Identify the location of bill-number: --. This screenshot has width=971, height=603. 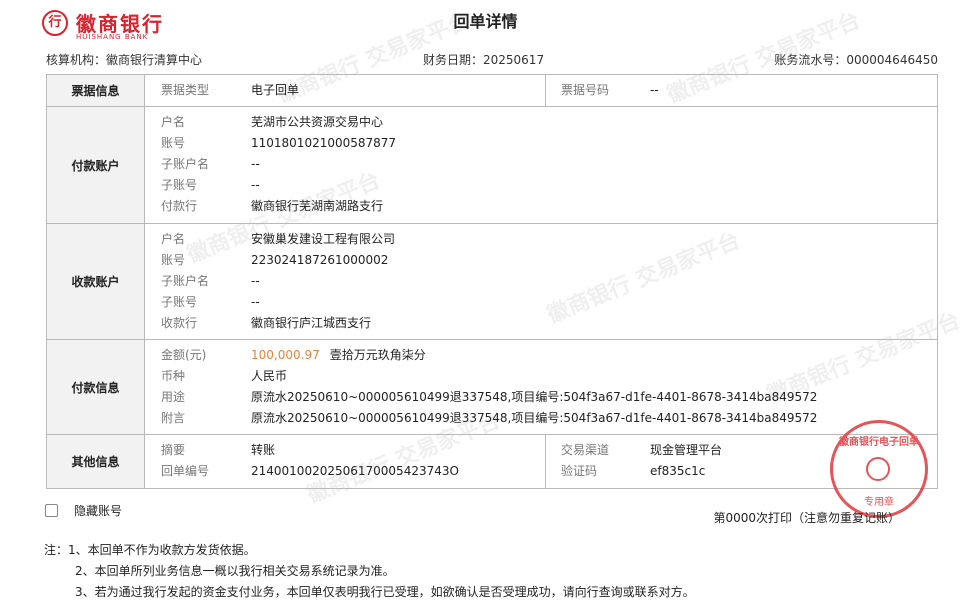
(654, 90).